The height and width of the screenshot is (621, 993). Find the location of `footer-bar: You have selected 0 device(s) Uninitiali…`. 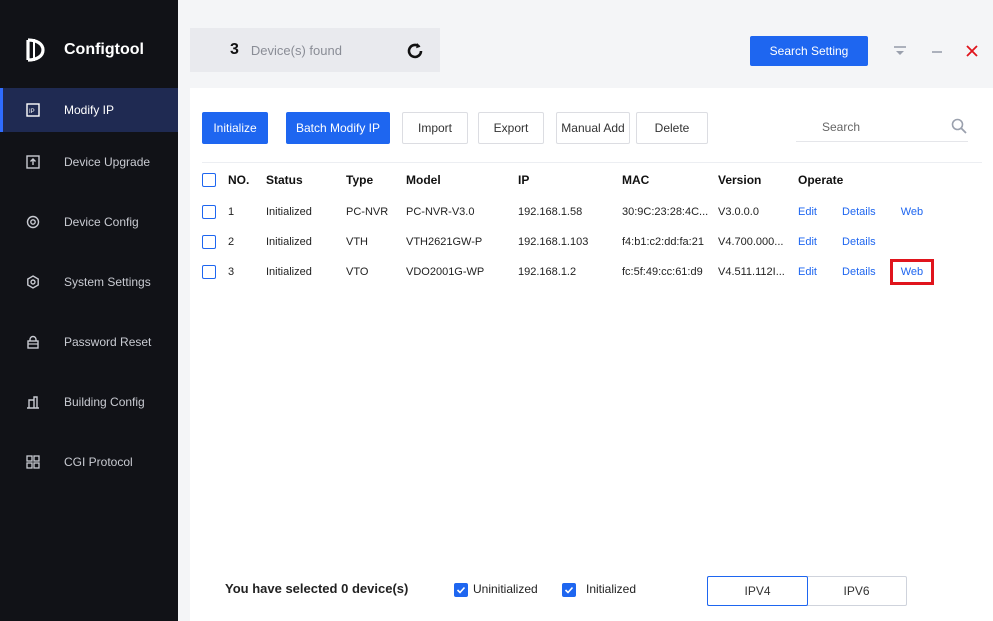

footer-bar: You have selected 0 device(s) Uninitiali… is located at coordinates (592, 592).